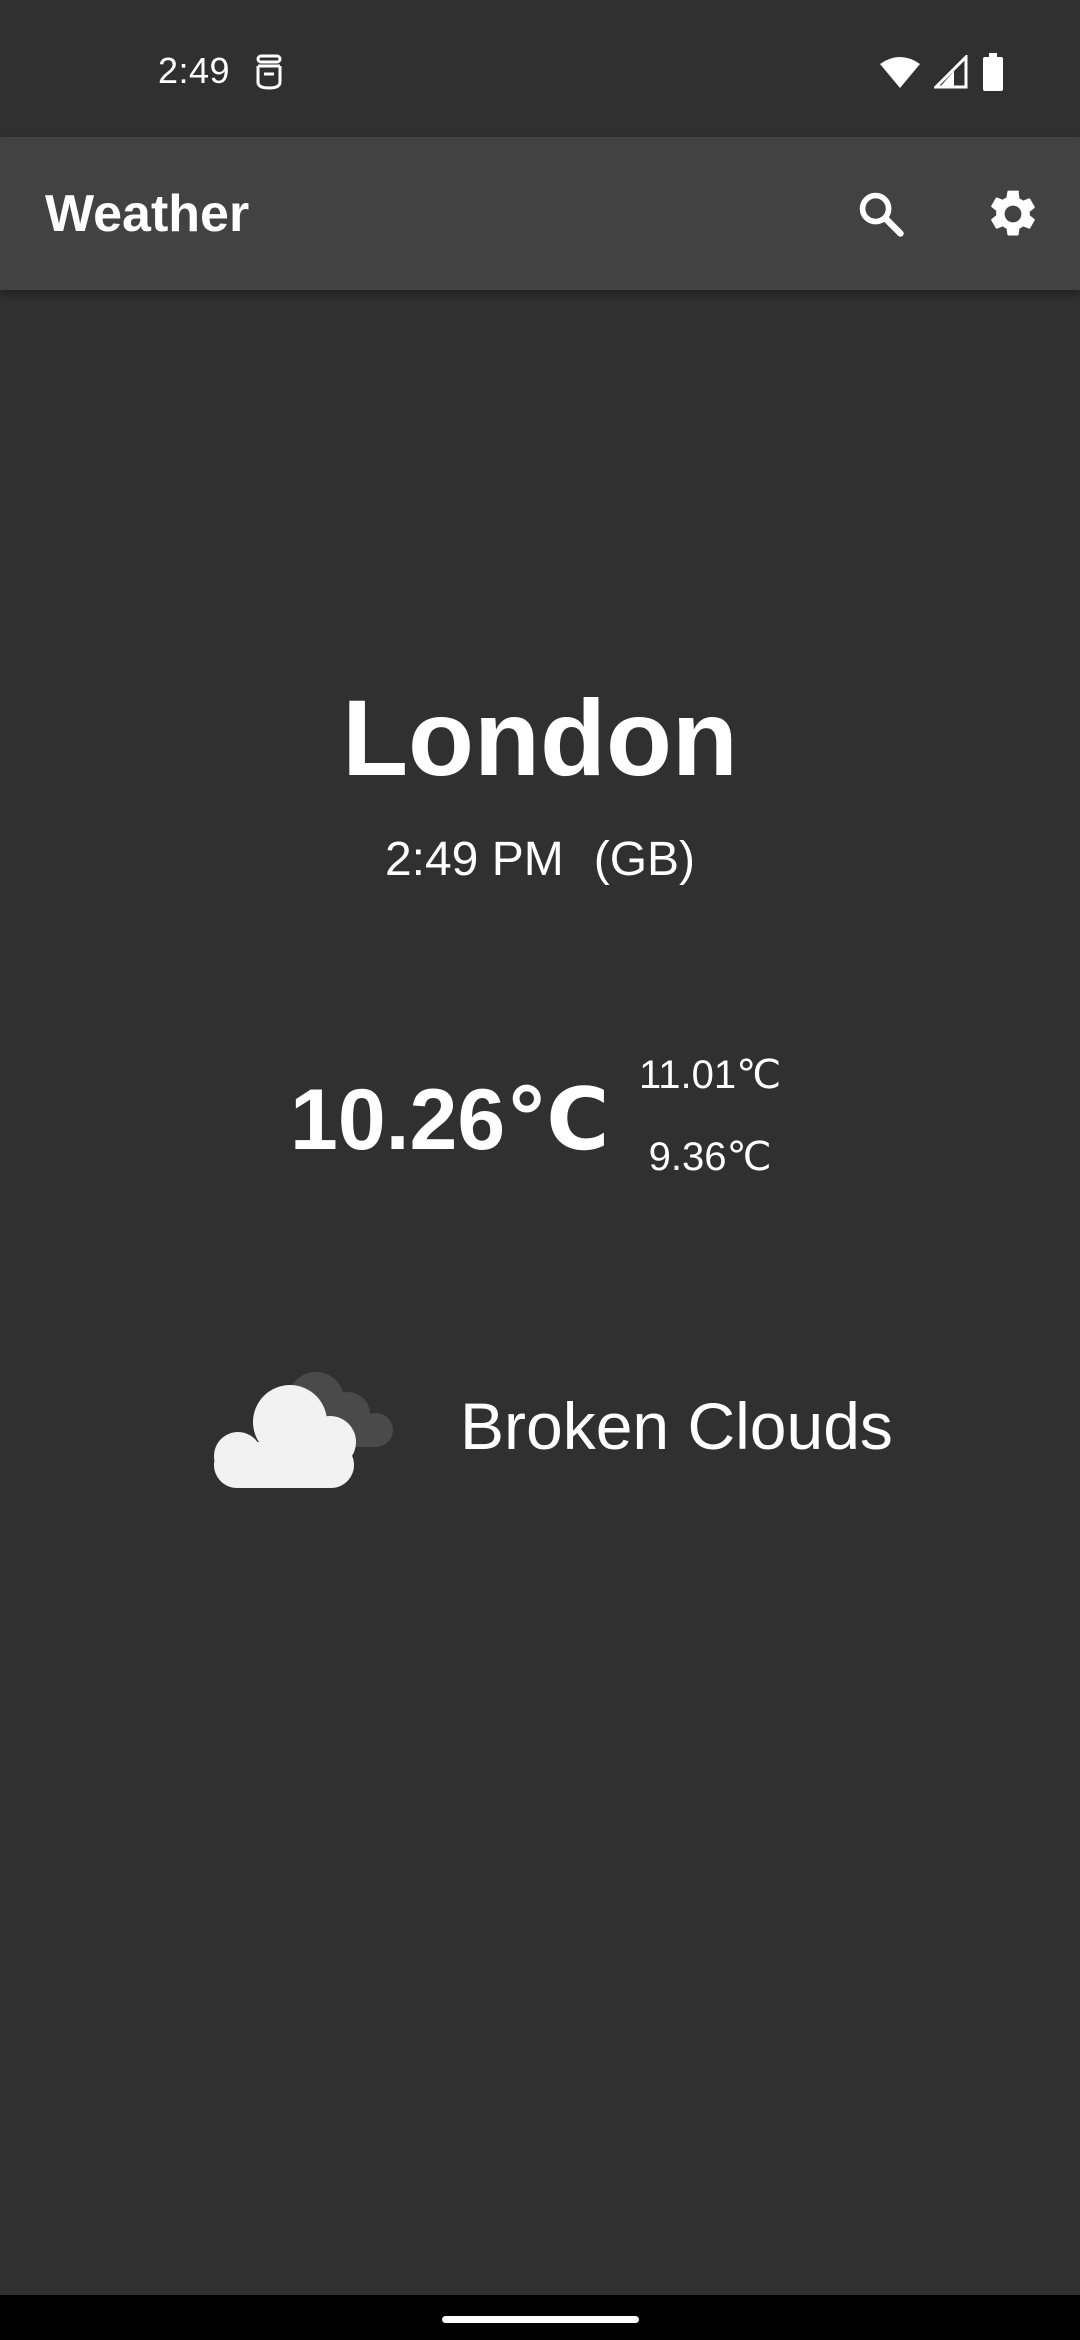  I want to click on app-bar: Weather, so click(540, 213).